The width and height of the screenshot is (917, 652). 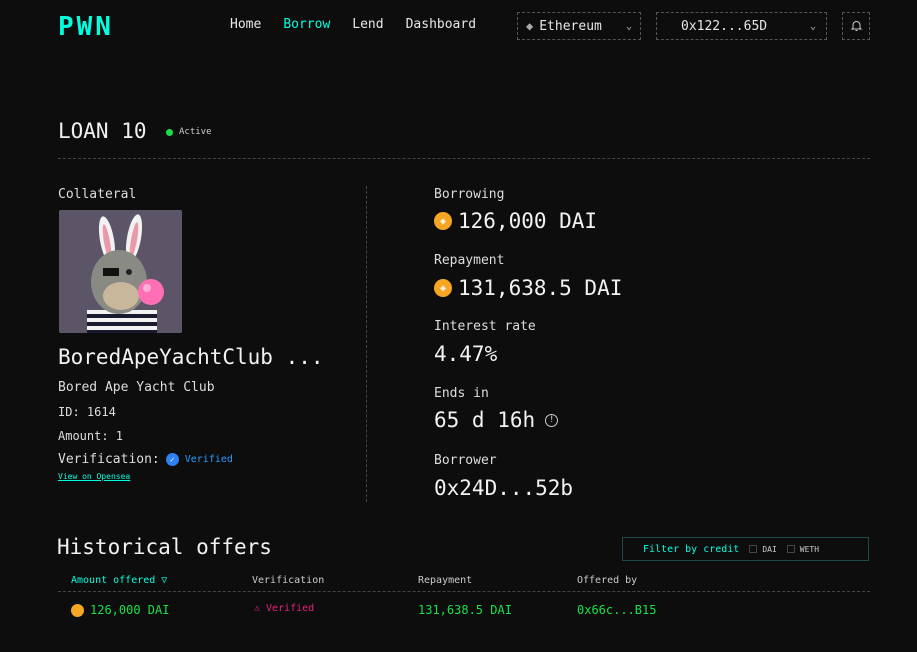 What do you see at coordinates (745, 549) in the screenshot?
I see `credit-filter: Filter by credit DAI WETH` at bounding box center [745, 549].